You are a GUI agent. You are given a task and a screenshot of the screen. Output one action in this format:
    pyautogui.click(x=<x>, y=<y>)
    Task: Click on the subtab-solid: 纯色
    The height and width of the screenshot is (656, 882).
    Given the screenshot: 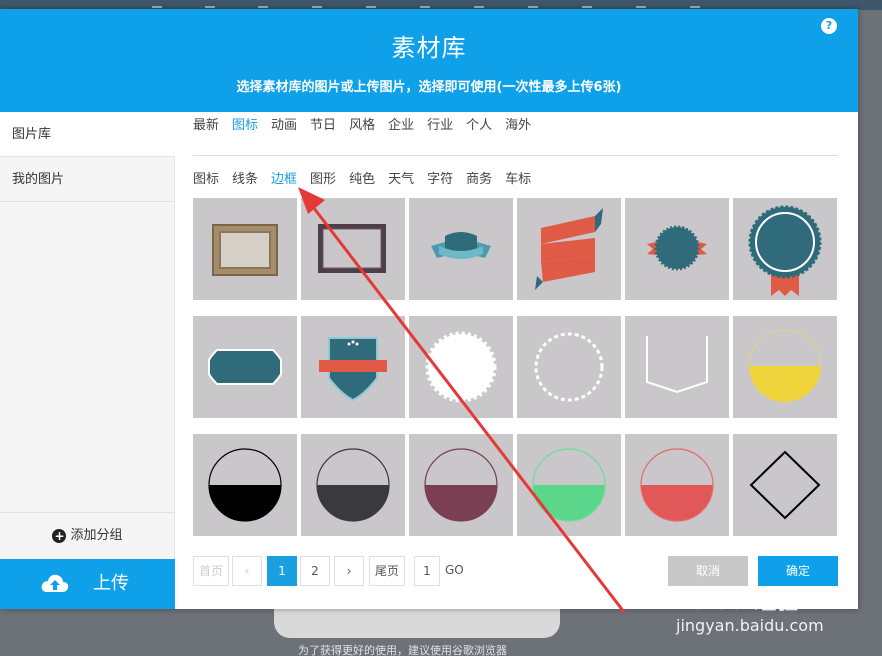 What is the action you would take?
    pyautogui.click(x=362, y=177)
    